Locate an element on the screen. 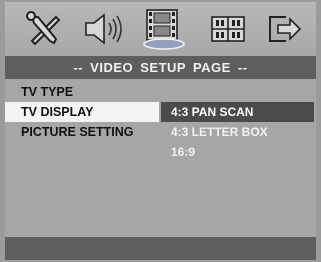  status-bar is located at coordinates (160, 248).